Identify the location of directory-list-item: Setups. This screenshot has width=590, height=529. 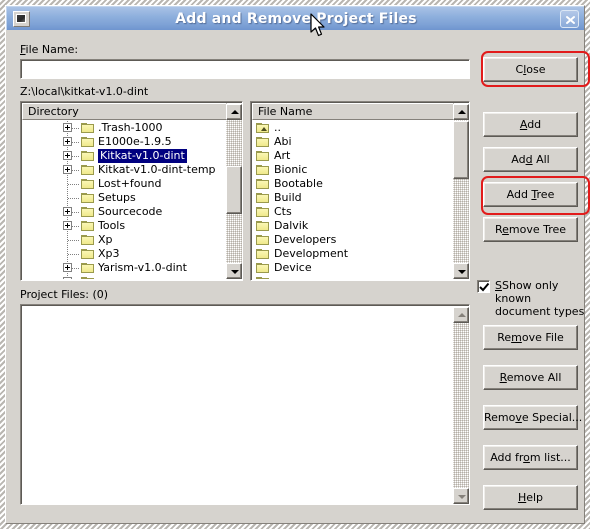
(124, 198).